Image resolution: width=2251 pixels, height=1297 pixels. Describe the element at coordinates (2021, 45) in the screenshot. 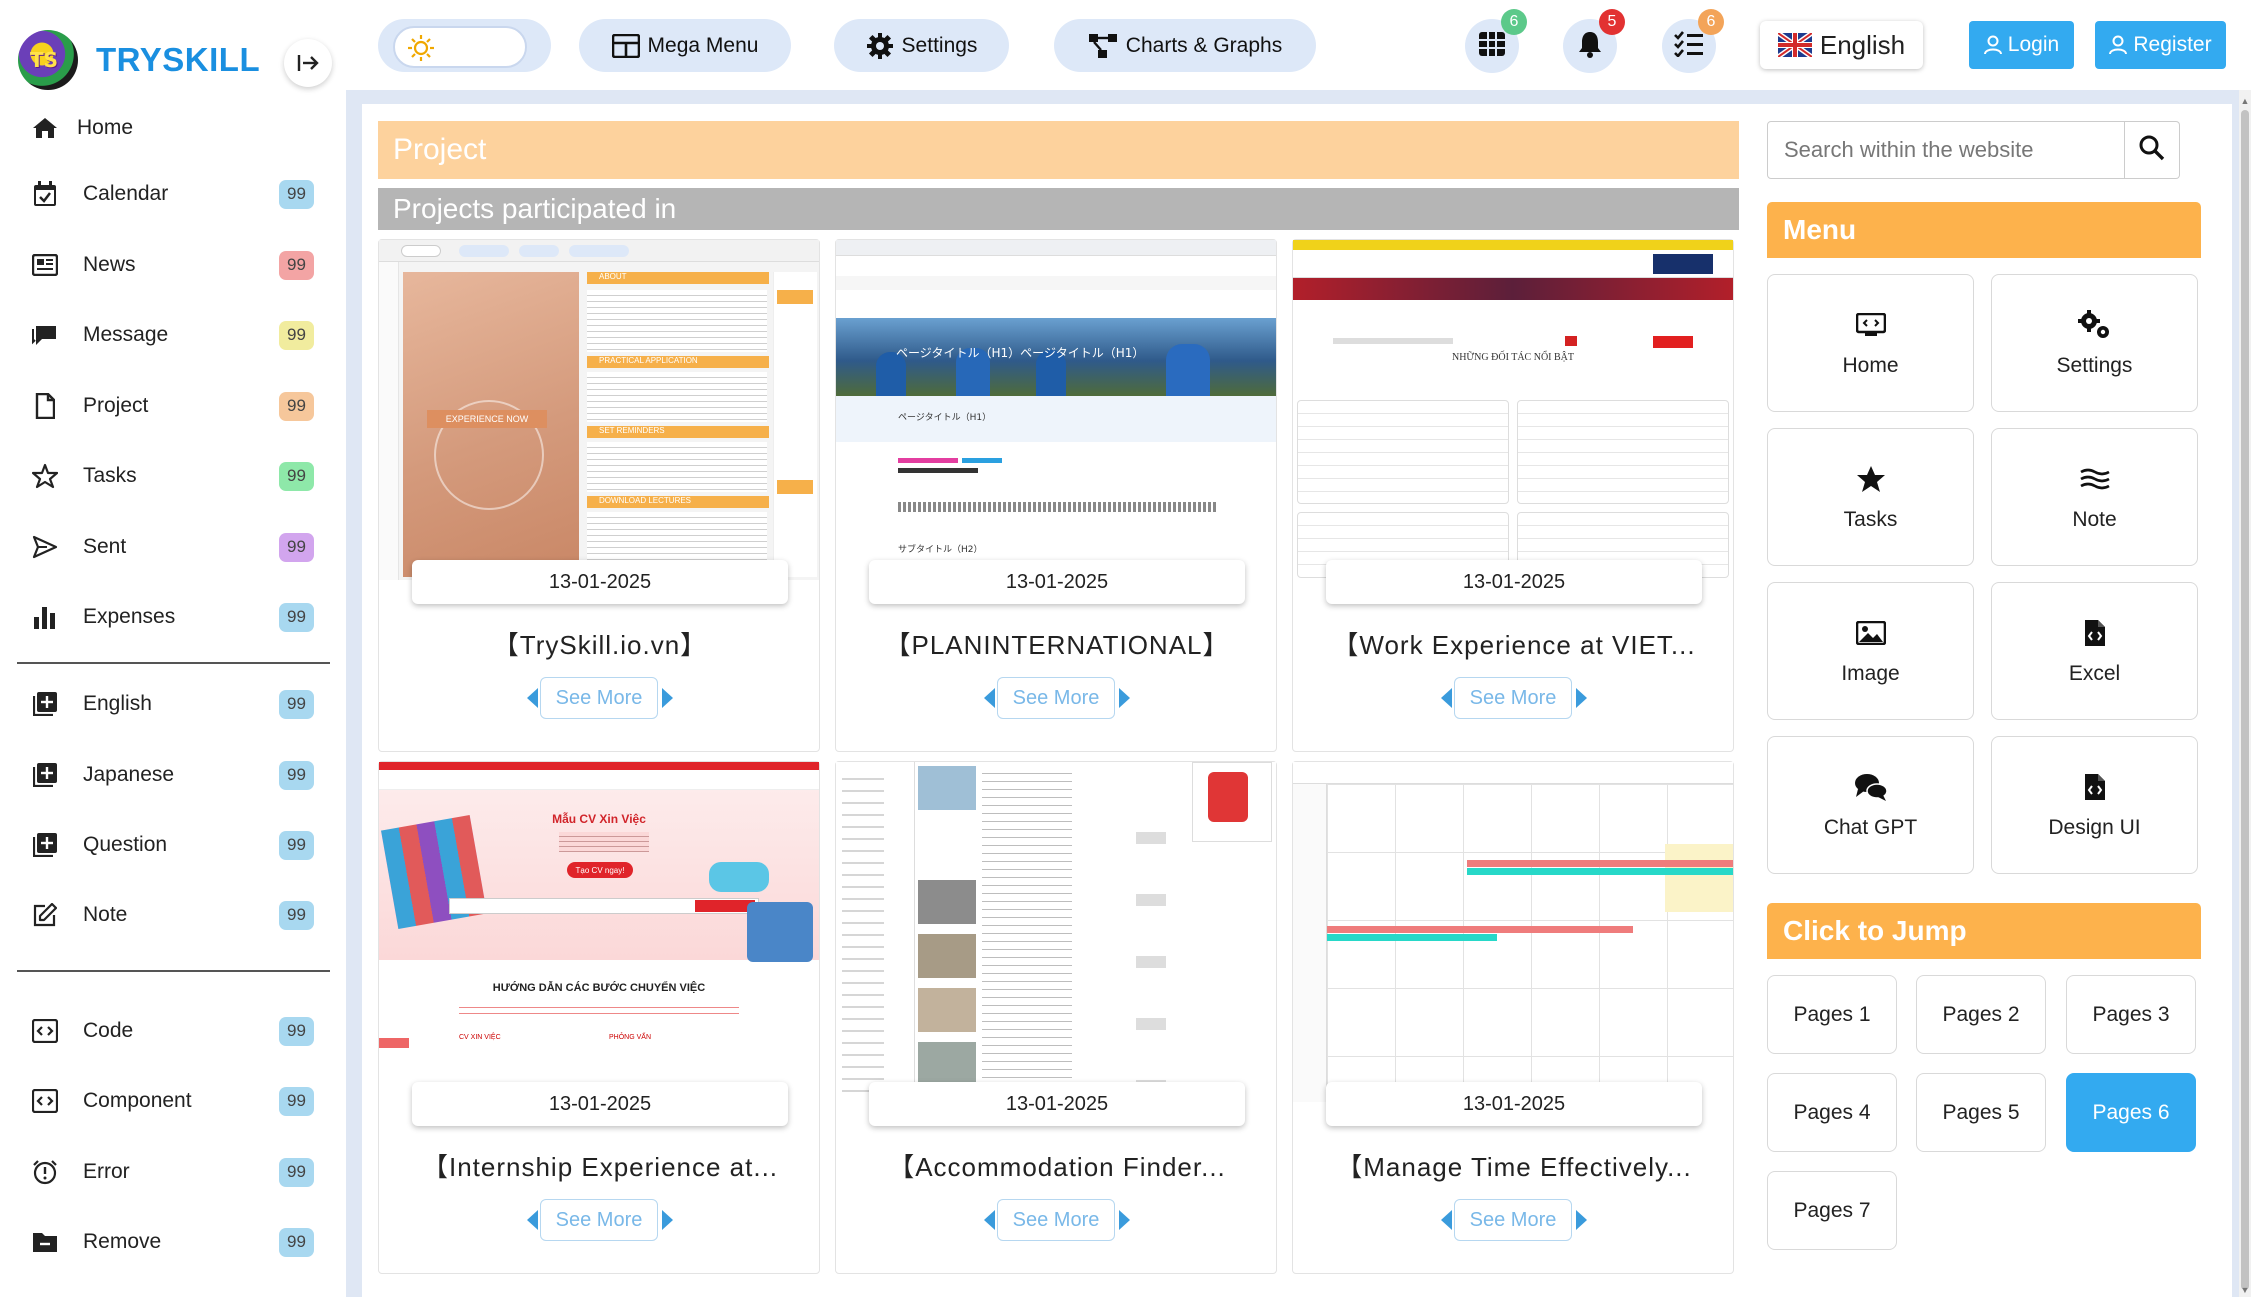

I see `login-button: Login` at that location.